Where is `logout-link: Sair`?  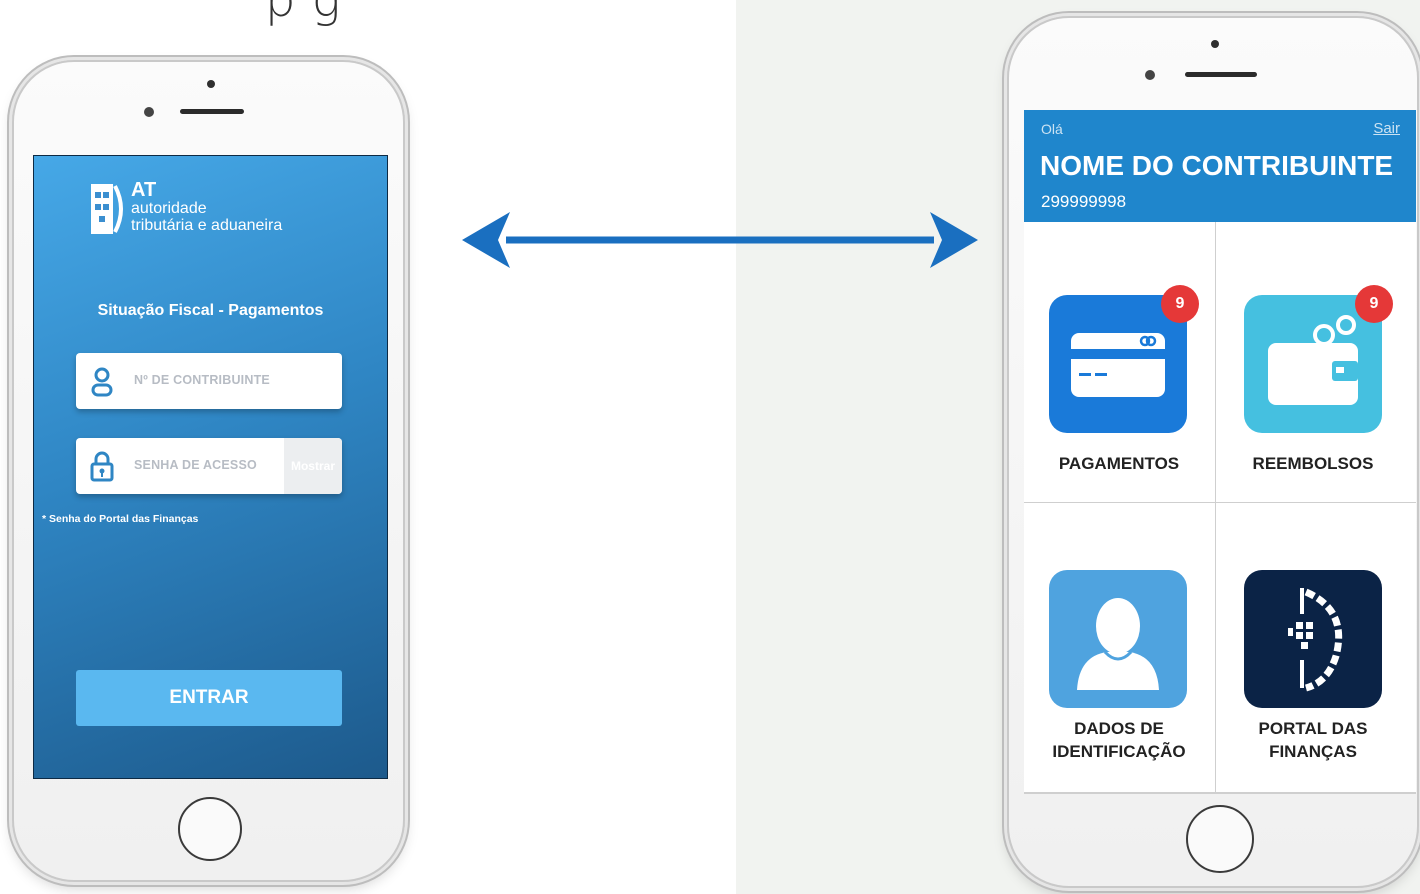 logout-link: Sair is located at coordinates (1386, 128).